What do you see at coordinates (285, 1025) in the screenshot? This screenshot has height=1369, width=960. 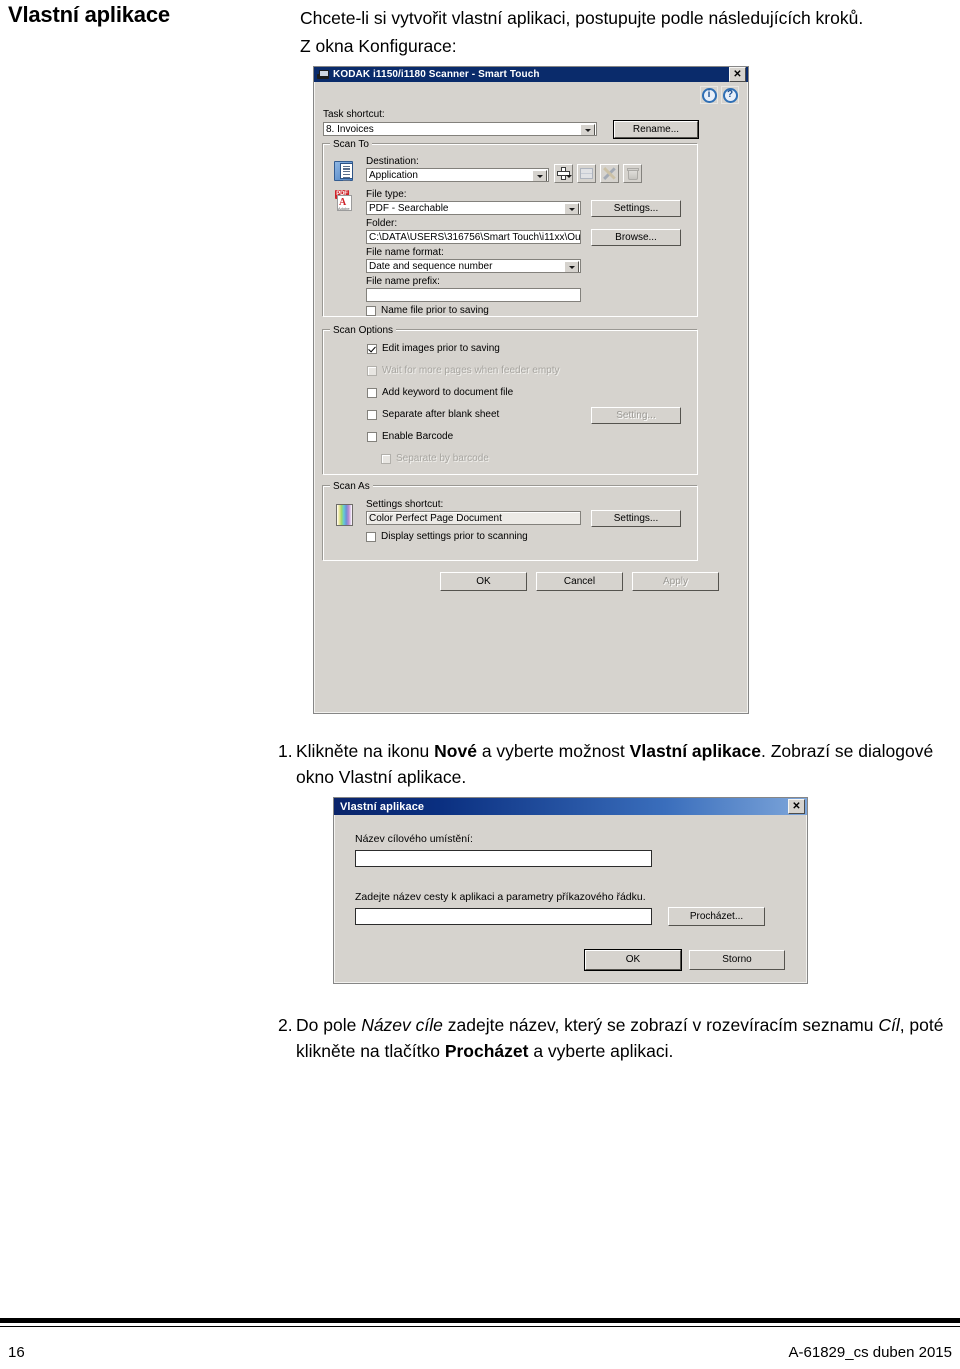 I see `step-2-number: 2.` at bounding box center [285, 1025].